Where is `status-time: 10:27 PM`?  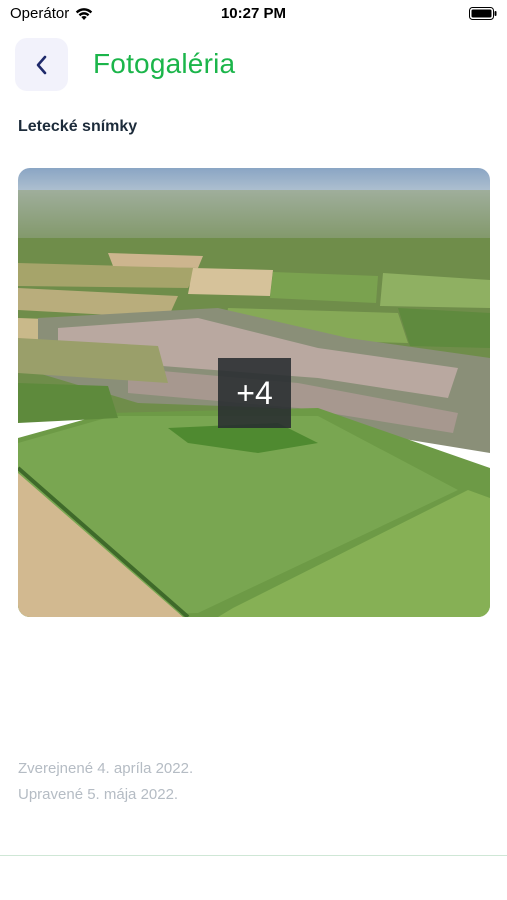
status-time: 10:27 PM is located at coordinates (253, 13).